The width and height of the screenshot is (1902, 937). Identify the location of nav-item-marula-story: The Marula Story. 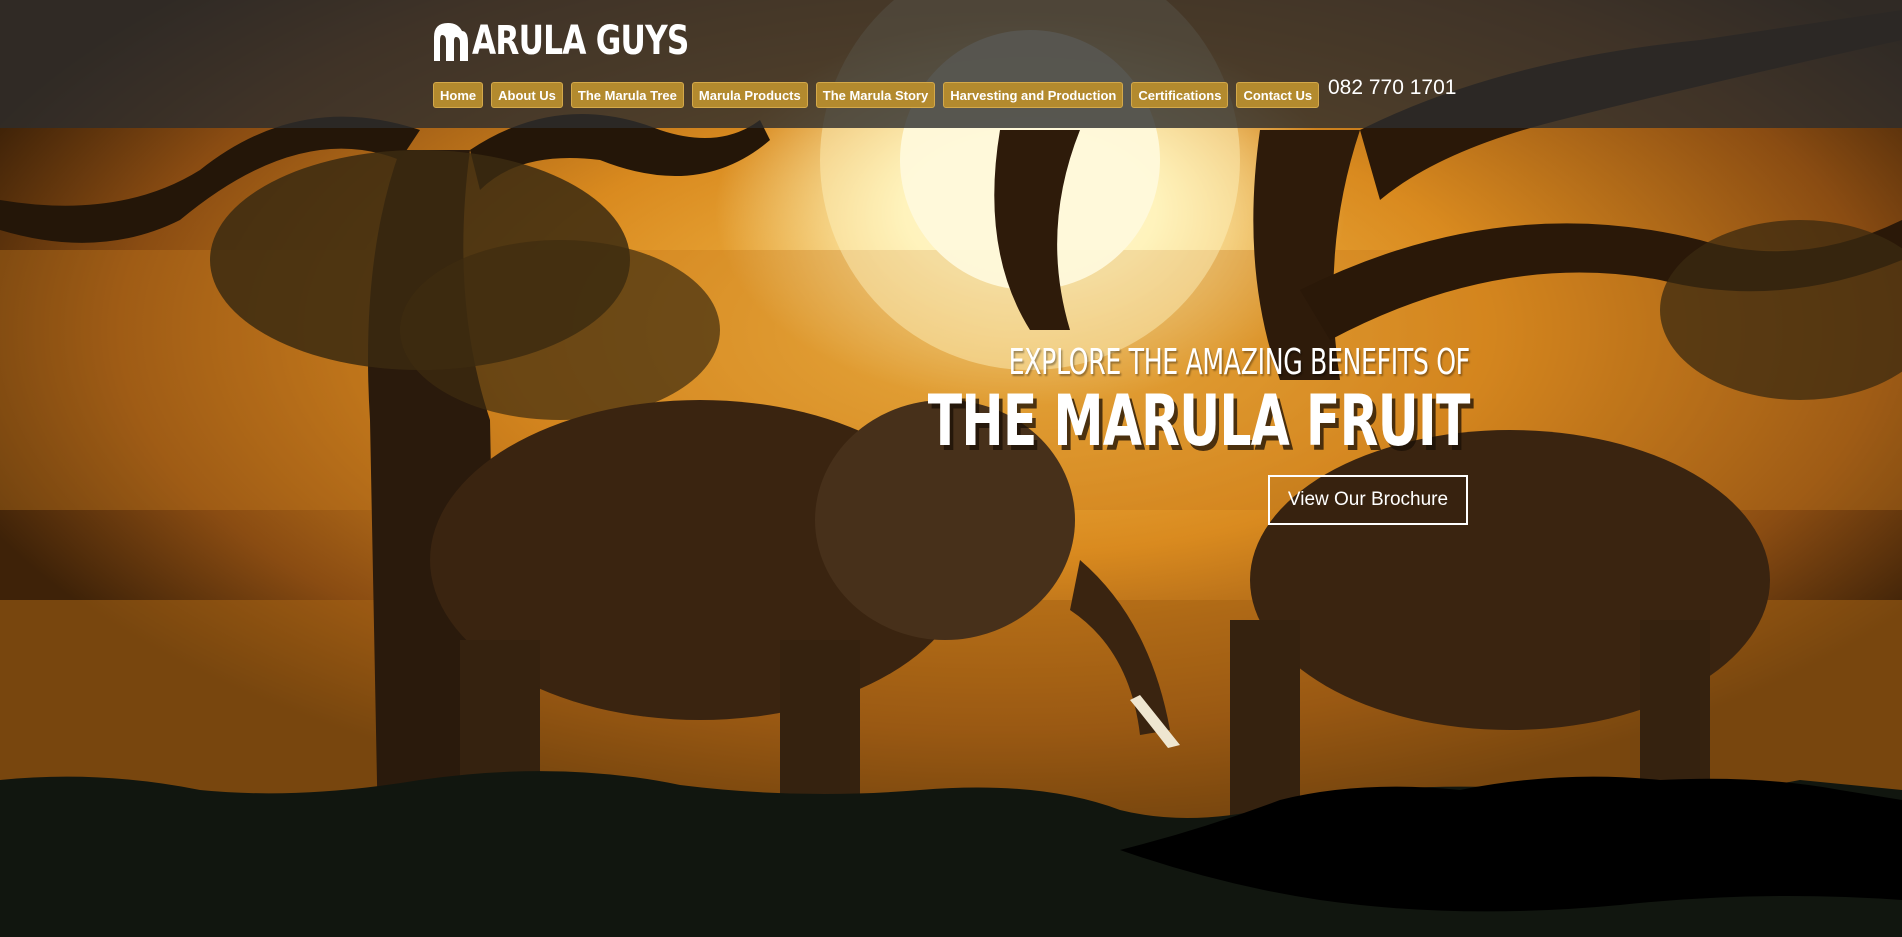
(875, 95).